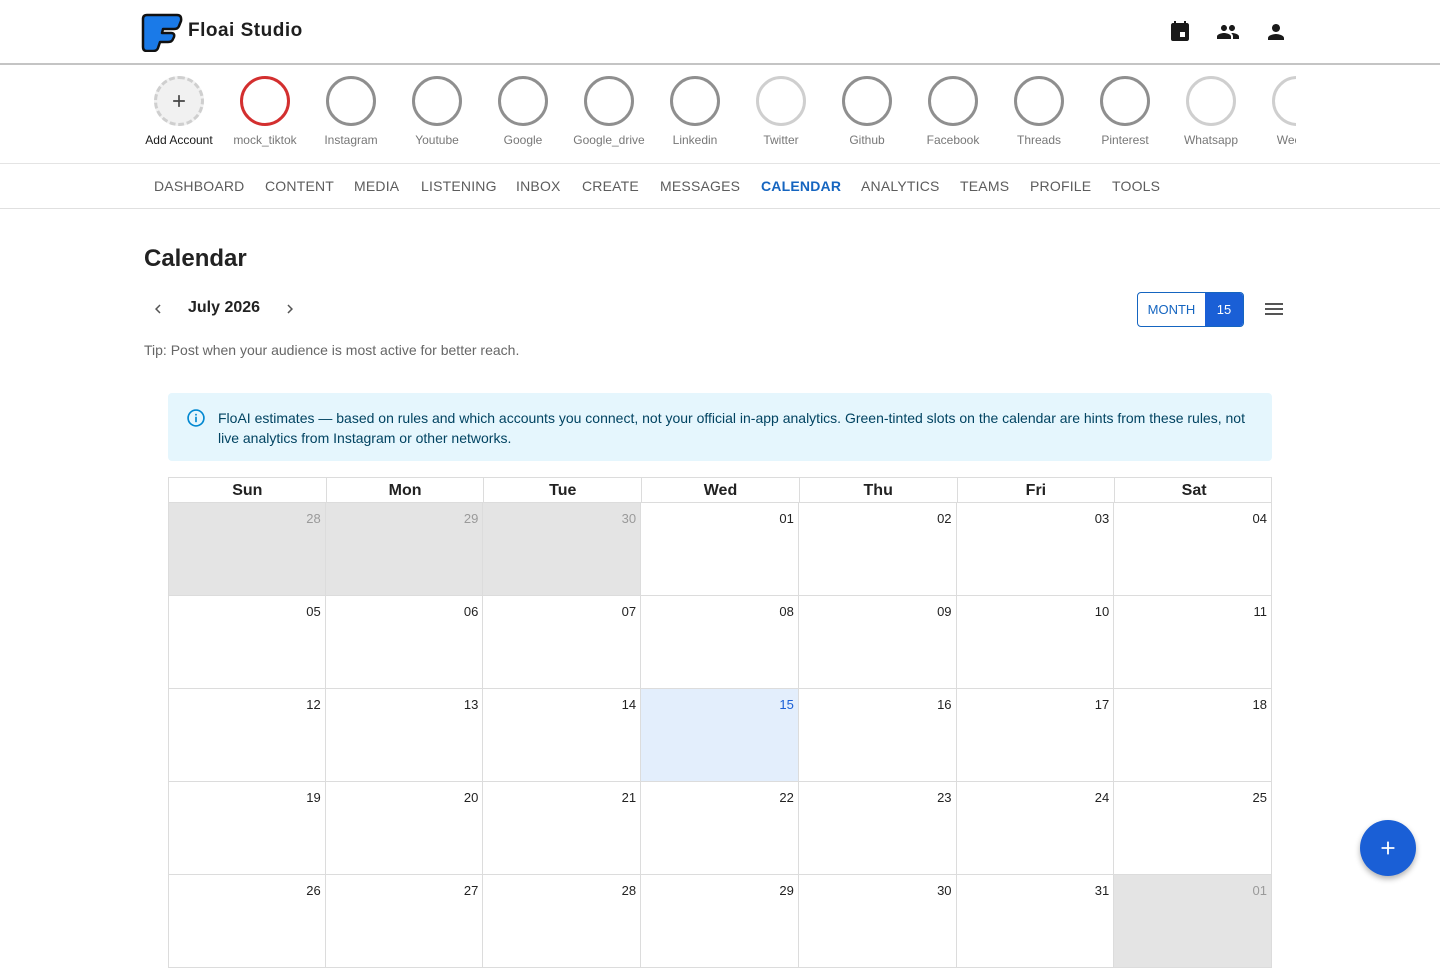 The width and height of the screenshot is (1440, 968). Describe the element at coordinates (290, 309) in the screenshot. I see `chevron-right-icon` at that location.